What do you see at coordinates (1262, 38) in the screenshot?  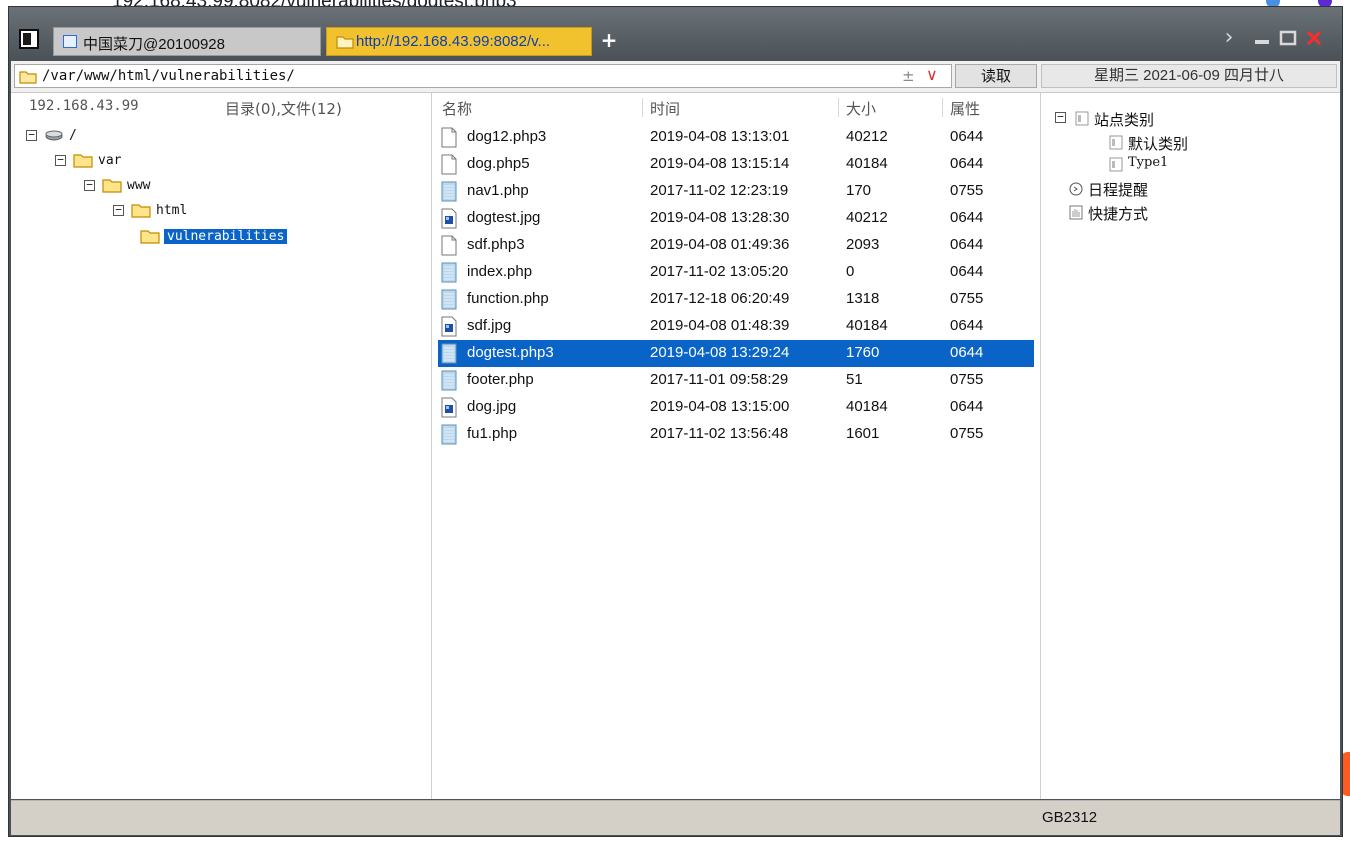 I see `minimize-button` at bounding box center [1262, 38].